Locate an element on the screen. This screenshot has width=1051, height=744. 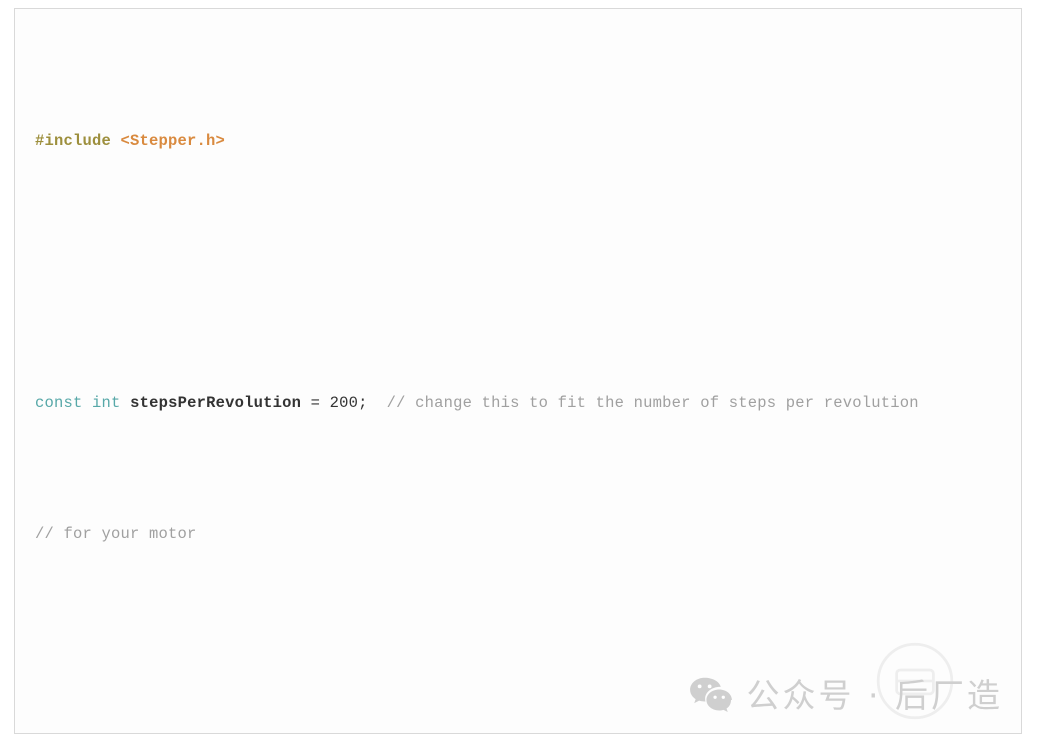
token-identifier: stepsPerRevolution is located at coordinates (216, 402).